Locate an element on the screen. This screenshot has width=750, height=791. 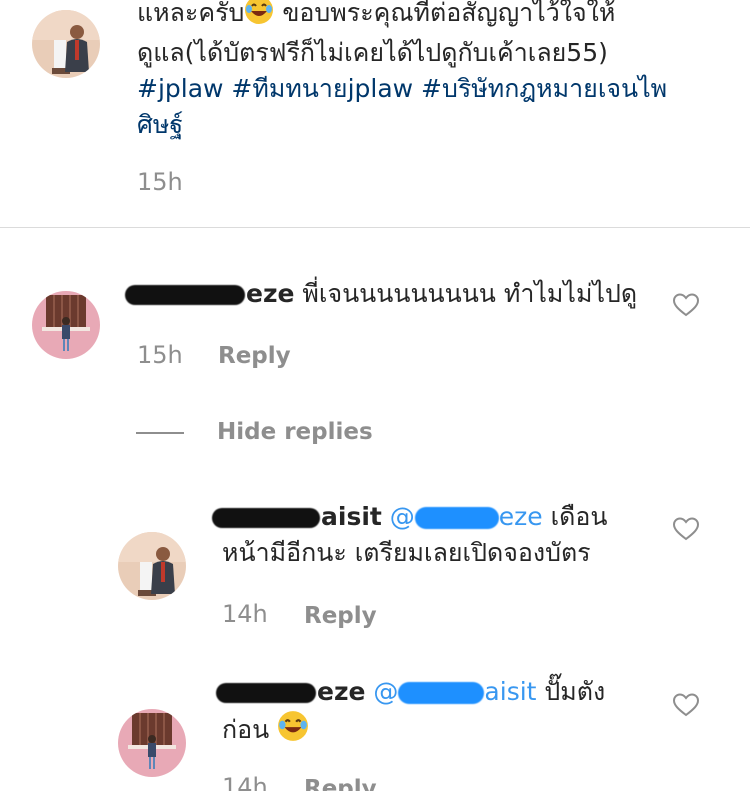
reply1-mention: @ eze is located at coordinates (466, 516).